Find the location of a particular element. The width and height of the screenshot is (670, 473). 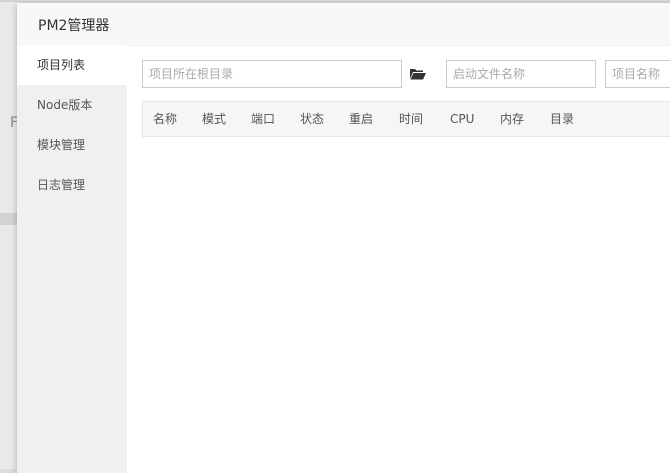

folder-open-icon is located at coordinates (418, 74).